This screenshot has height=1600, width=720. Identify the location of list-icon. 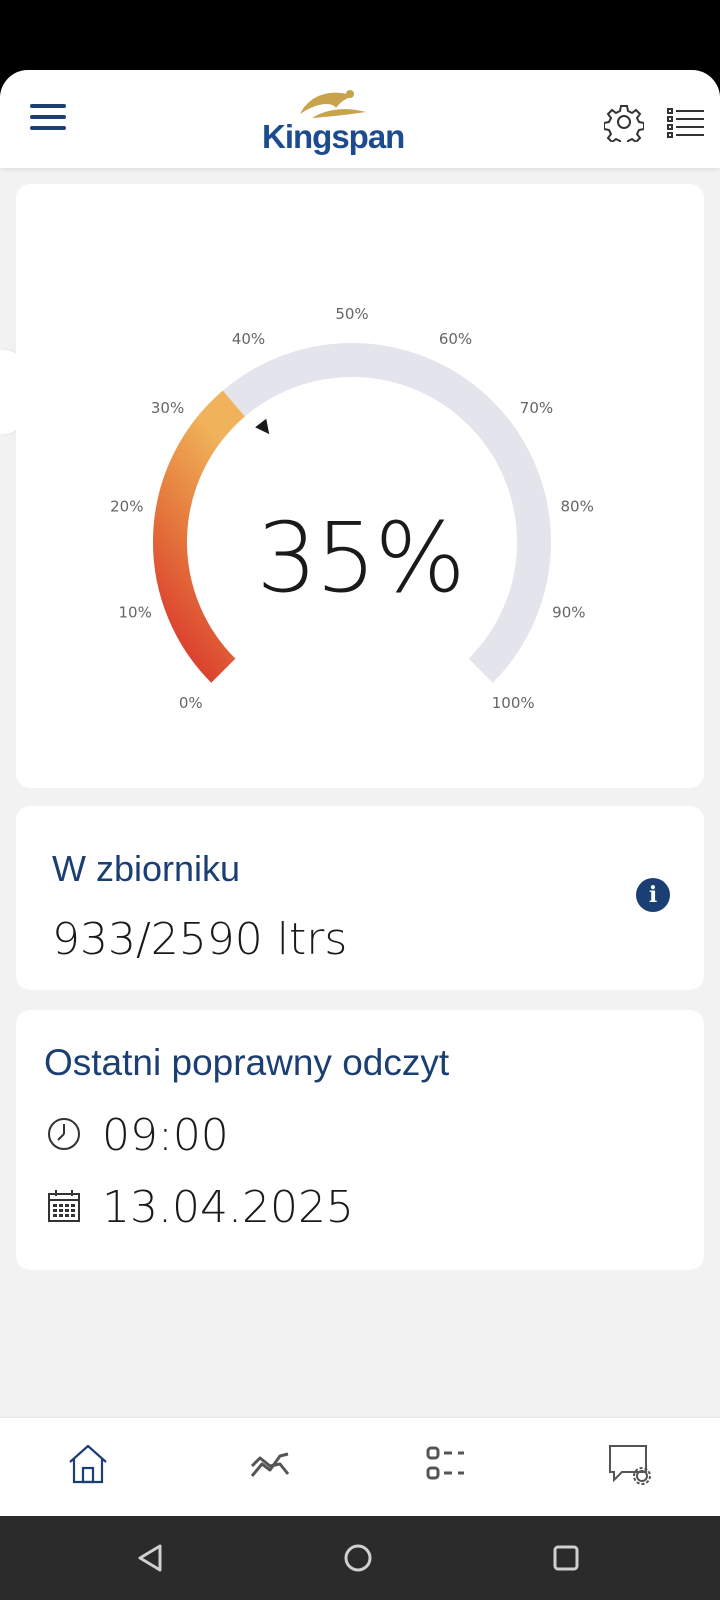
(686, 123).